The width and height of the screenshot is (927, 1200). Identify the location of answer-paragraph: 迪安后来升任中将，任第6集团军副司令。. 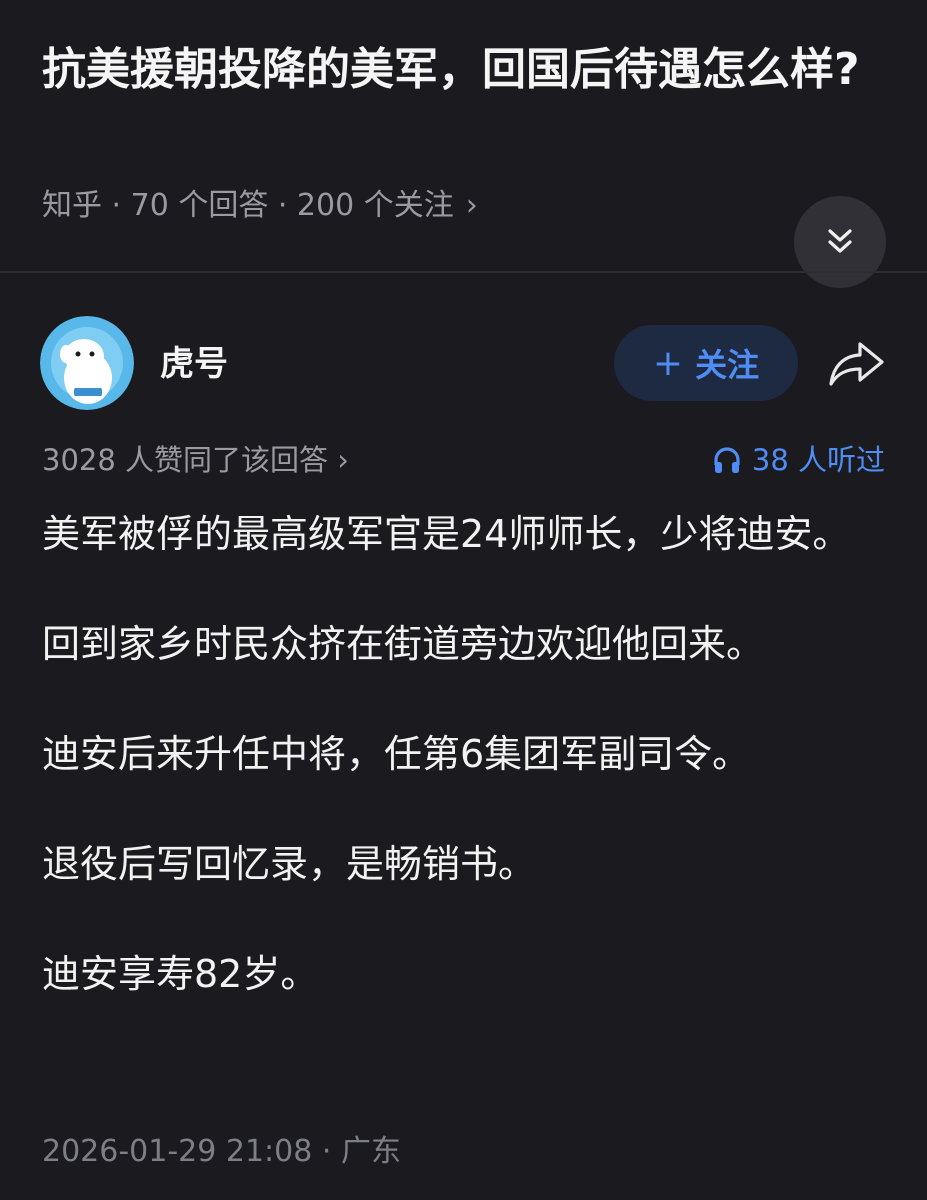
(396, 754).